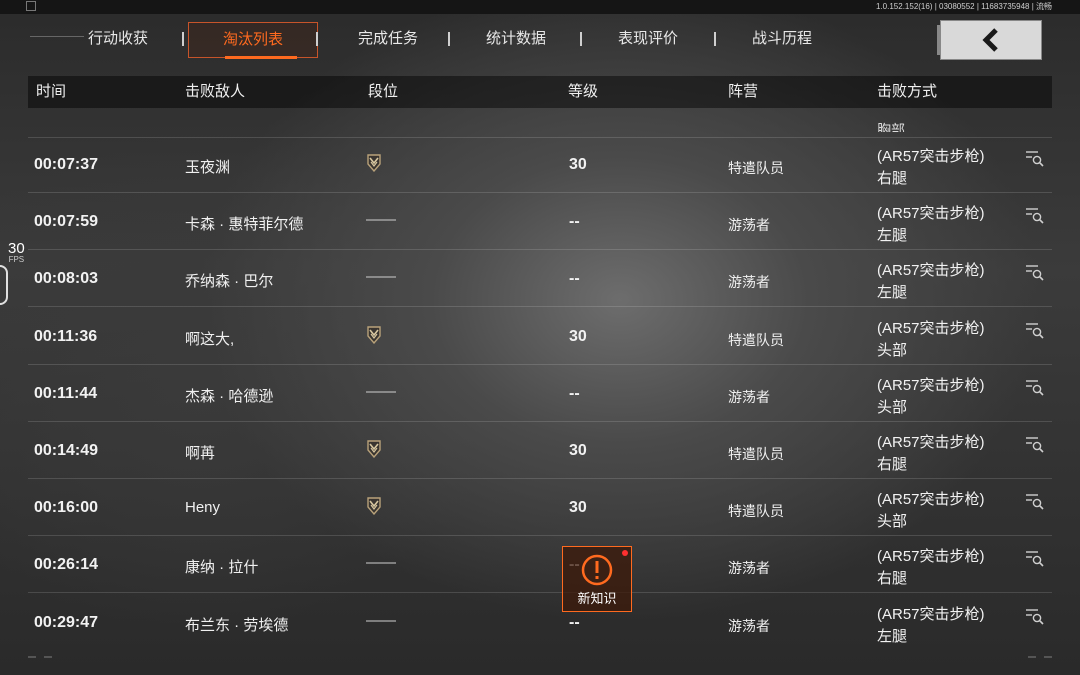 The image size is (1080, 675). What do you see at coordinates (229, 396) in the screenshot?
I see `enemy-name: 杰森 · 哈德逊` at bounding box center [229, 396].